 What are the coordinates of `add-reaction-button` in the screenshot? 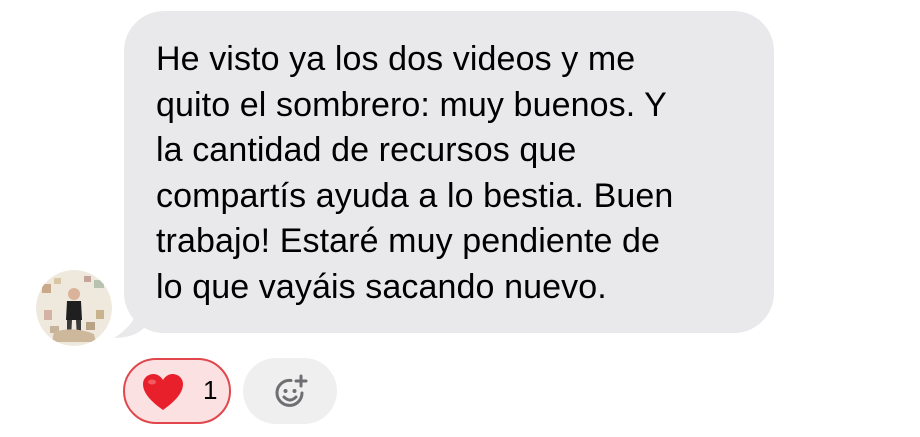 It's located at (290, 391).